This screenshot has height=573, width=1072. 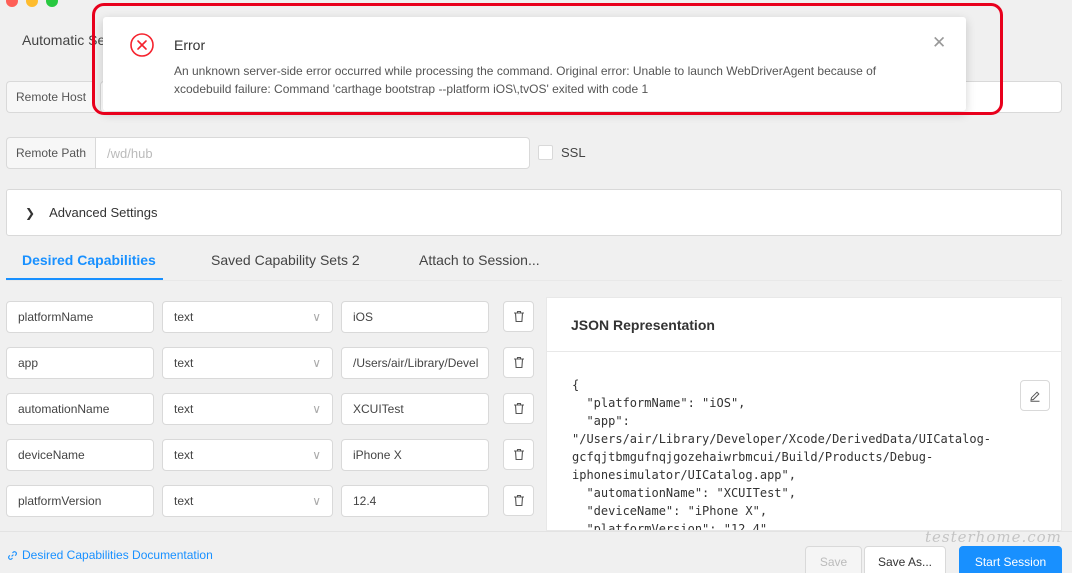 I want to click on pencil-icon, so click(x=1035, y=396).